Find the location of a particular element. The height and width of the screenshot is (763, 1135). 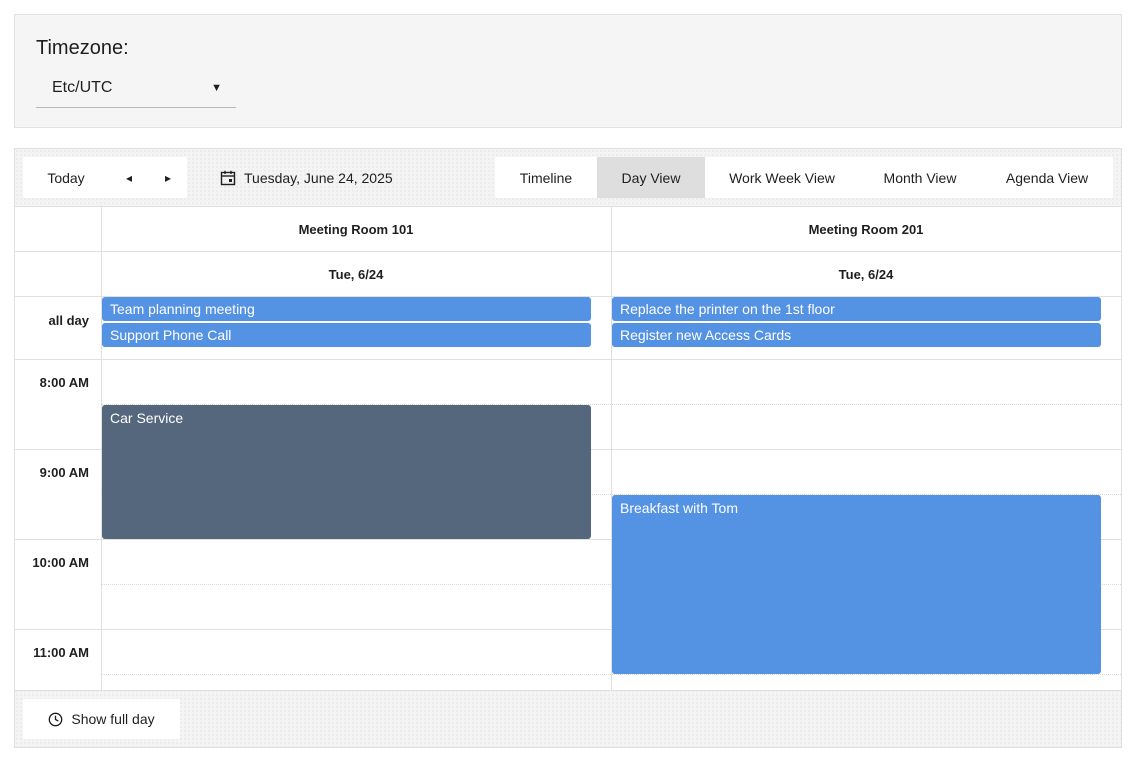

timezone-panel: Timezone: Etc/UTC ▼ is located at coordinates (568, 71).